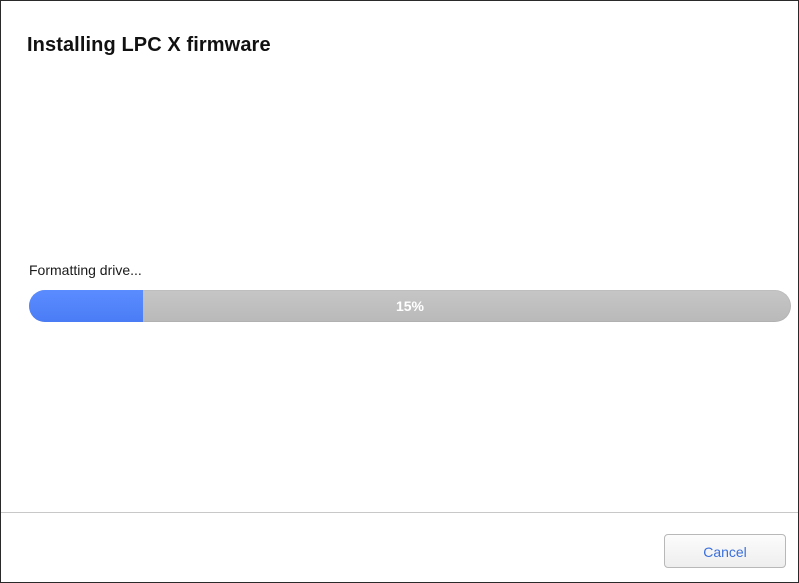  I want to click on progress-bar: 15%, so click(410, 306).